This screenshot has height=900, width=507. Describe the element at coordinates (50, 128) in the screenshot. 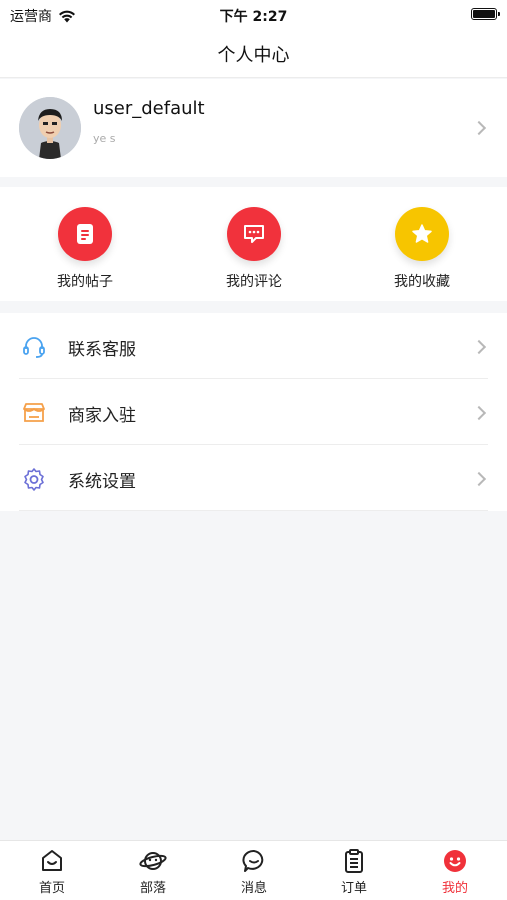

I see `avatar` at that location.